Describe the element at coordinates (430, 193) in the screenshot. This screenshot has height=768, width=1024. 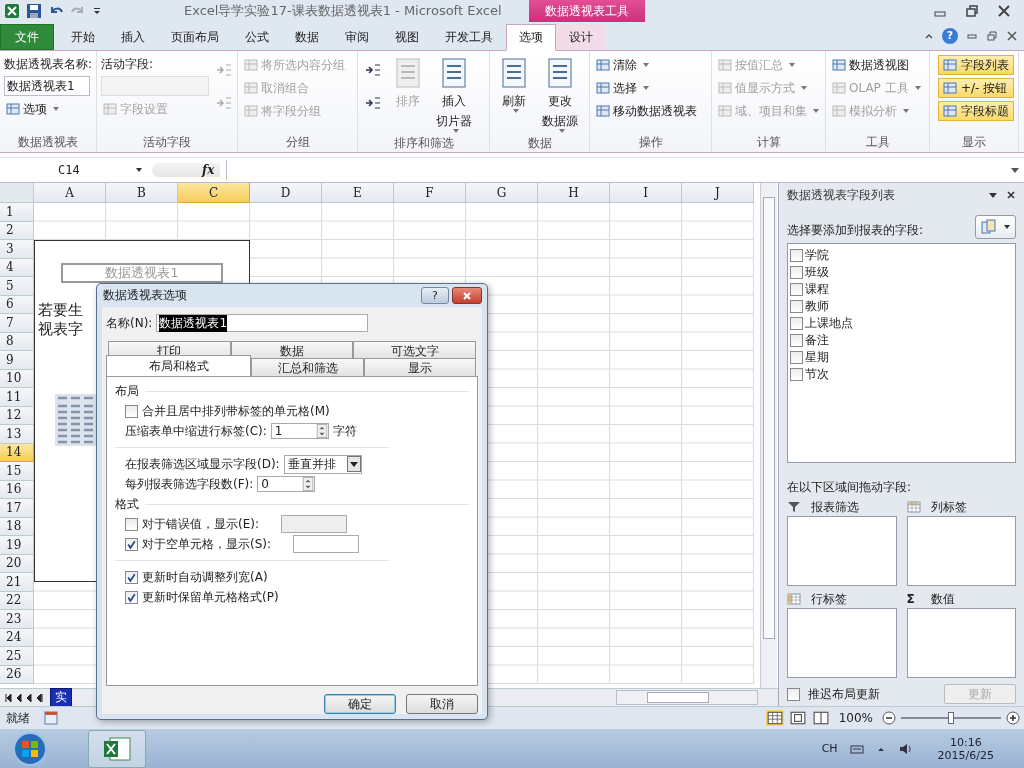
I see `column-header: F` at that location.